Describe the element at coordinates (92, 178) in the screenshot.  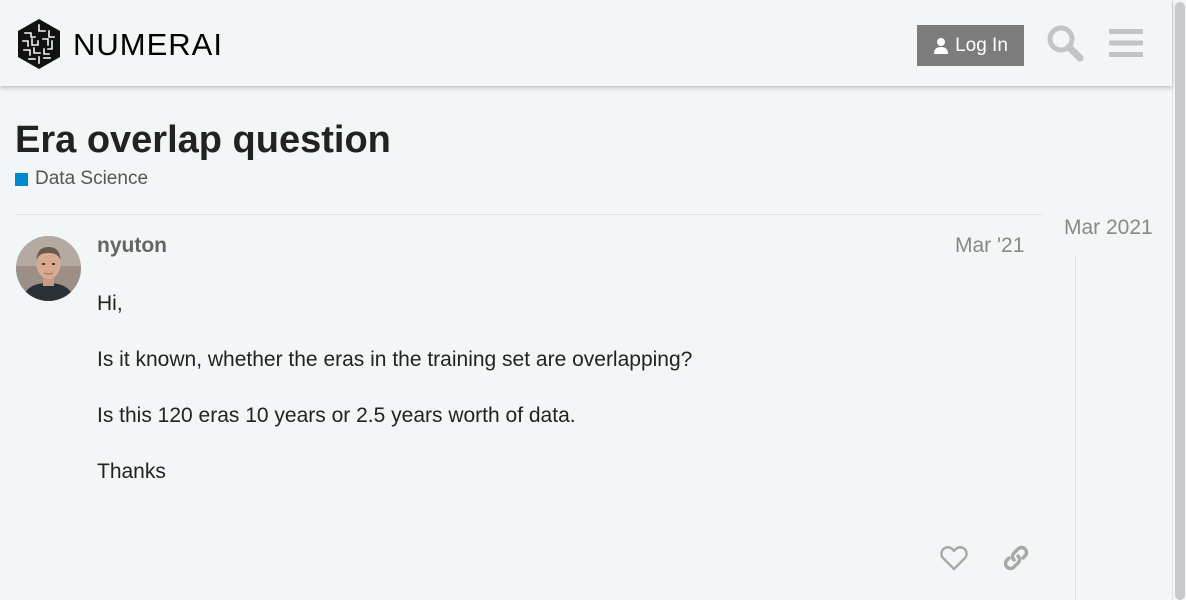
I see `category-label: Data Science` at that location.